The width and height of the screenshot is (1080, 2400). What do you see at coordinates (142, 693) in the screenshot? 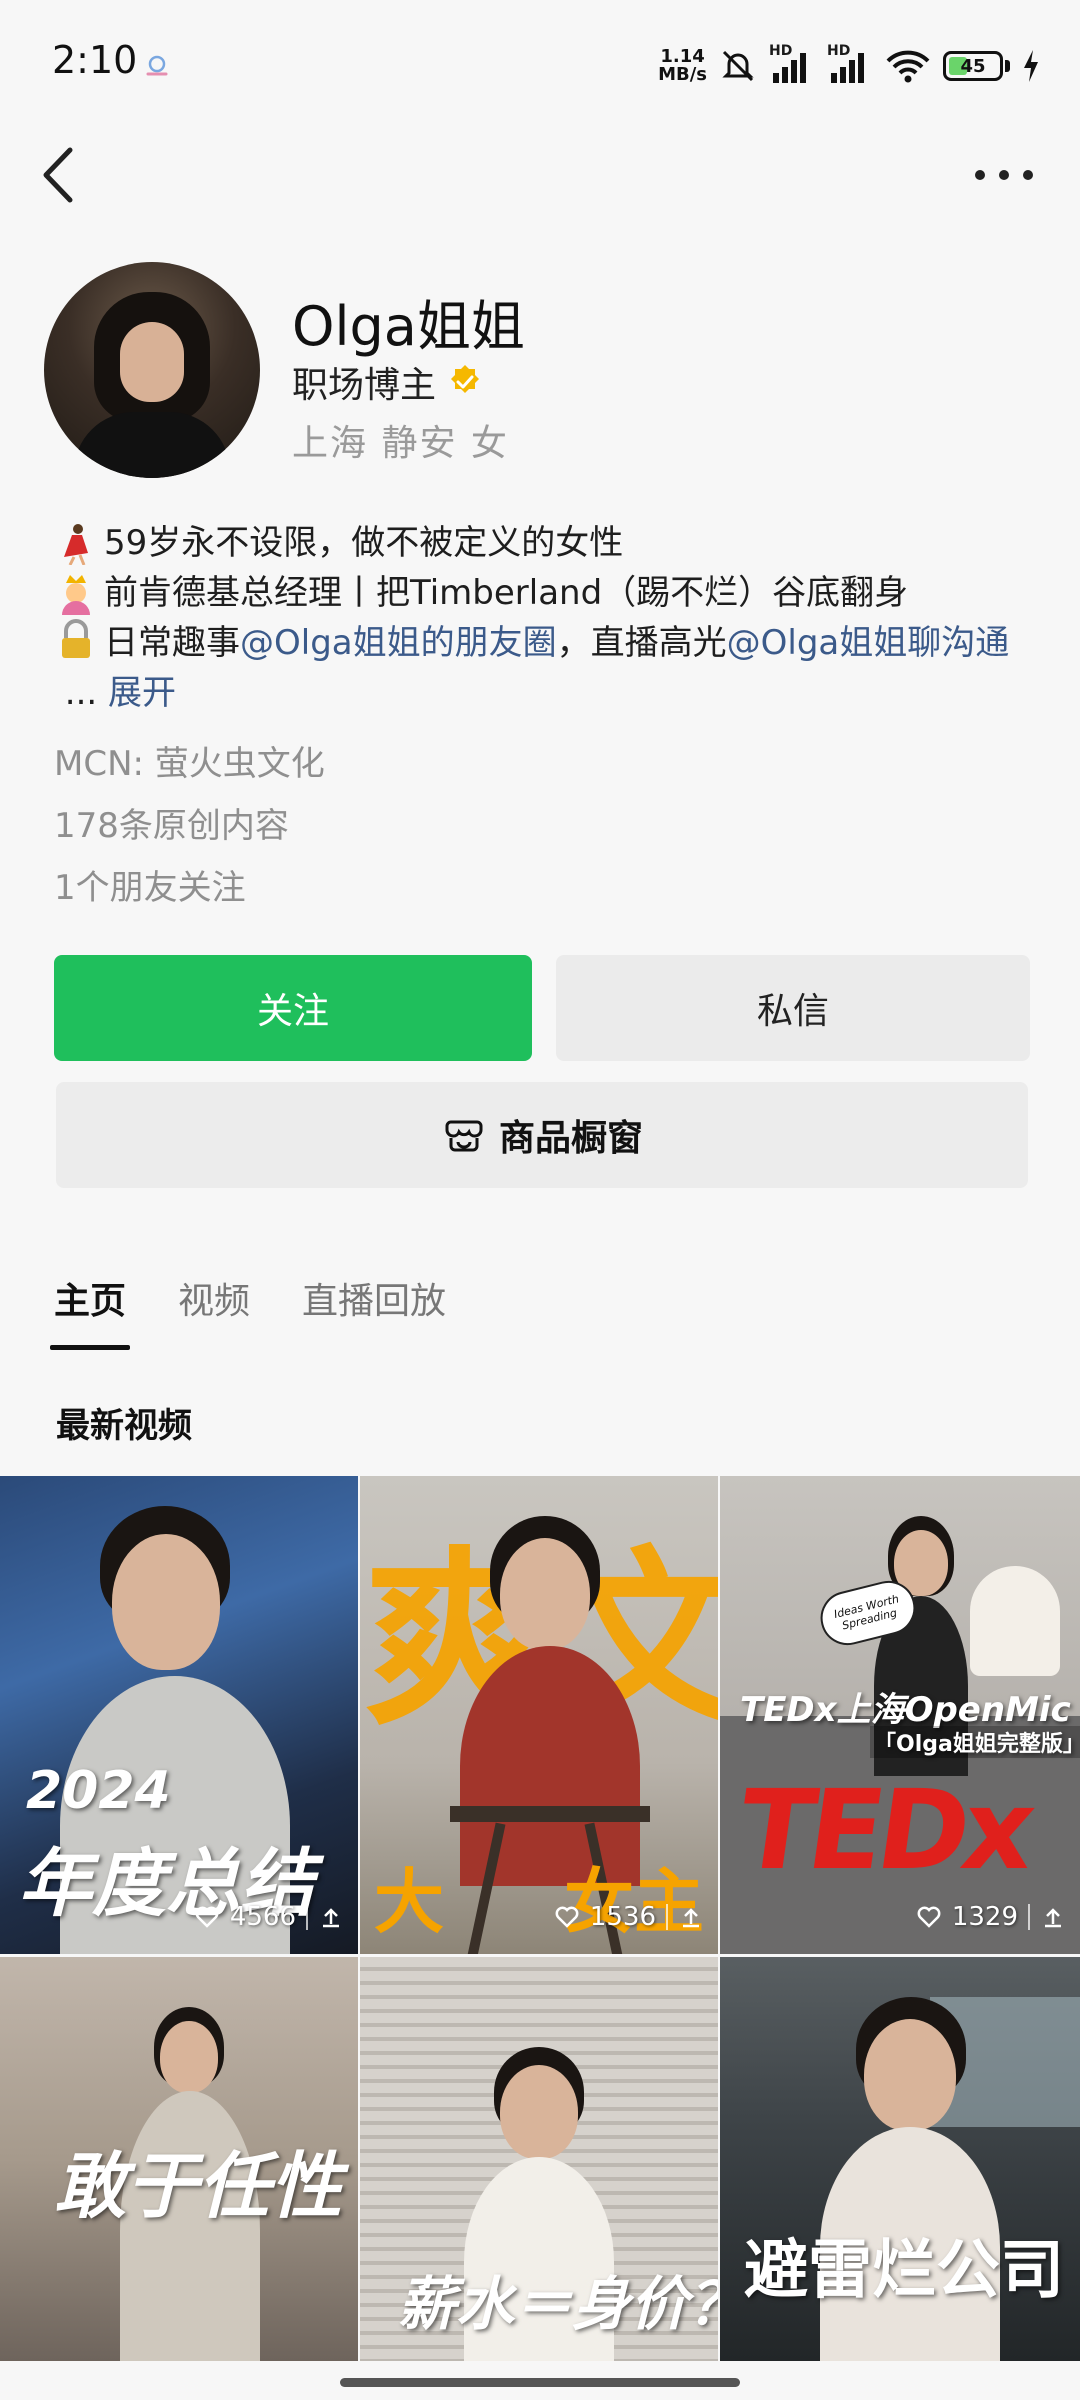
I see `expand-bio-link: 展开` at bounding box center [142, 693].